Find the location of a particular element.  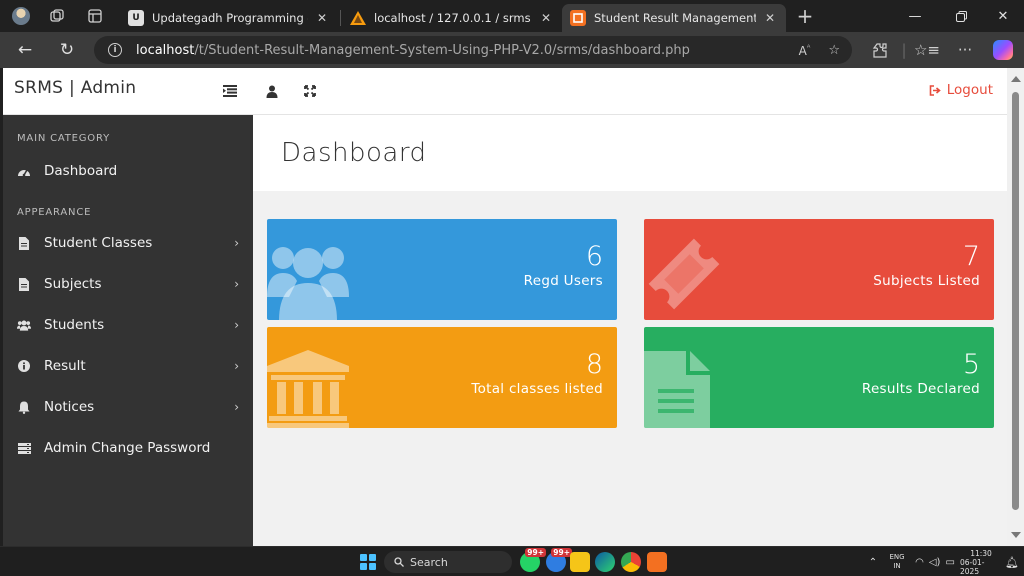

workspaces-icon is located at coordinates (57, 16).